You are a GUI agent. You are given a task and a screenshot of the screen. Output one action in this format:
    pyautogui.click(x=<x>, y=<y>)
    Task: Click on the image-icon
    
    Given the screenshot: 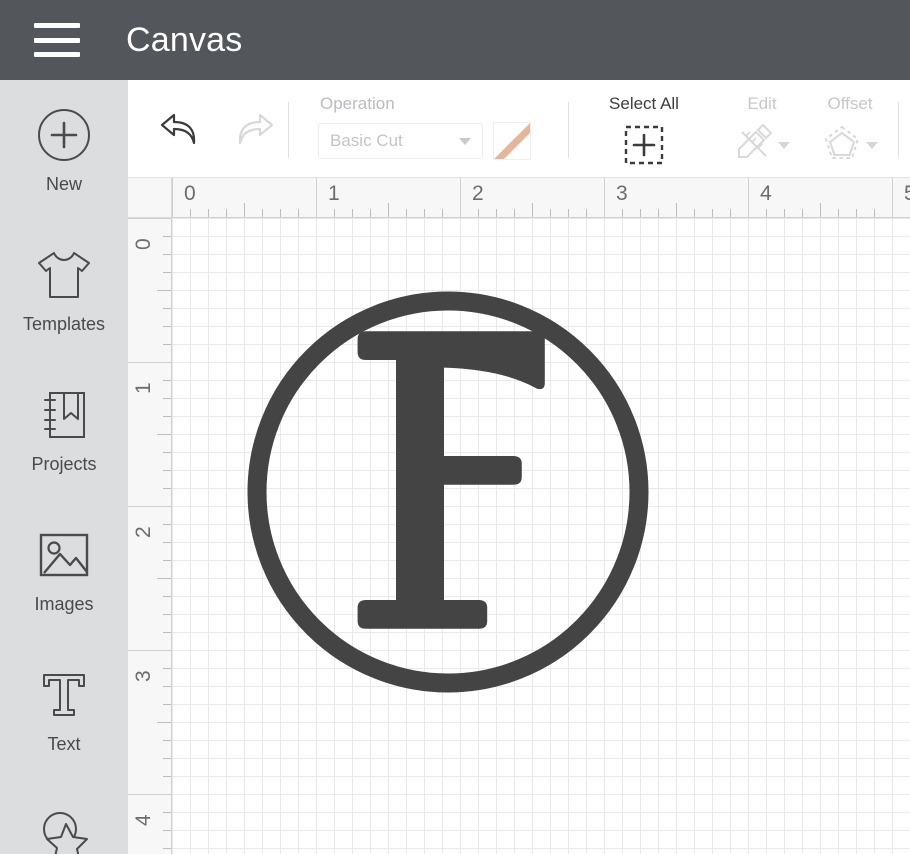 What is the action you would take?
    pyautogui.click(x=64, y=555)
    